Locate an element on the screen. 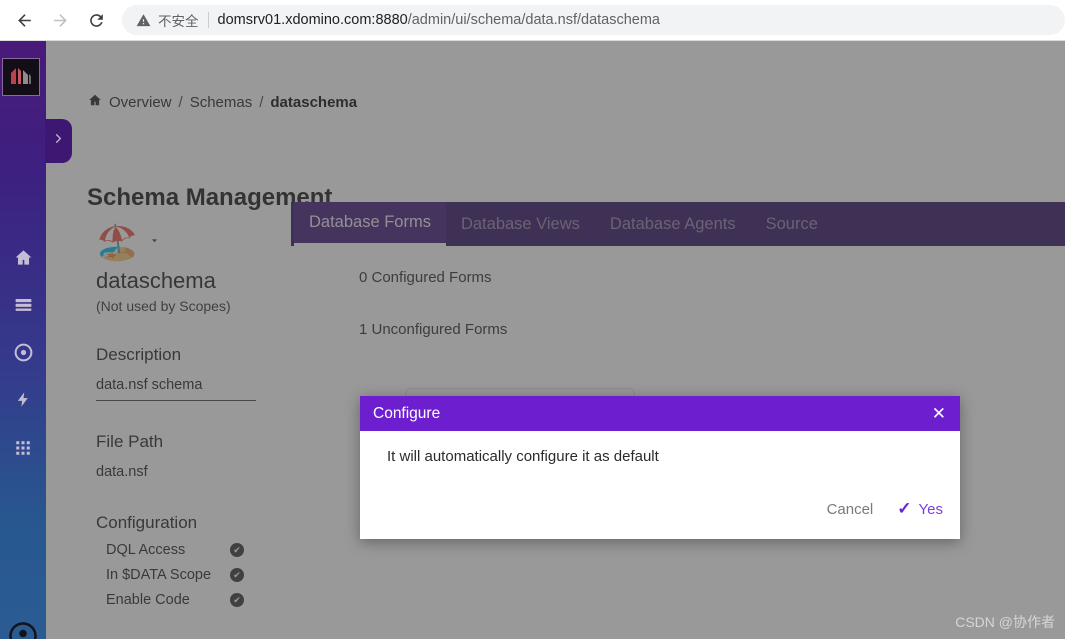  forward-button is located at coordinates (60, 20).